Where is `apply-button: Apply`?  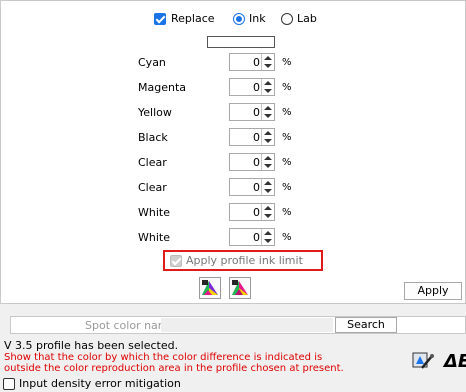 apply-button: Apply is located at coordinates (433, 291).